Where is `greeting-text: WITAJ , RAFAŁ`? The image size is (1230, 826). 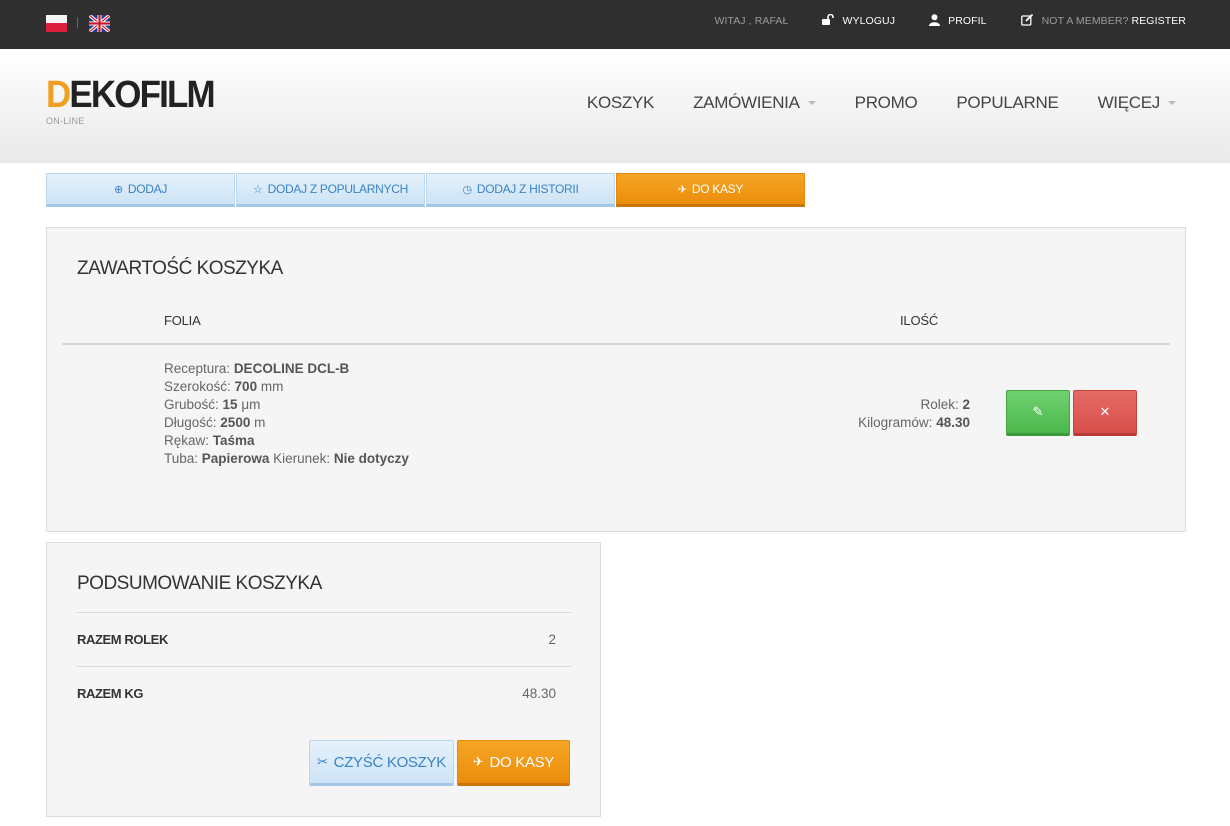
greeting-text: WITAJ , RAFAŁ is located at coordinates (751, 21).